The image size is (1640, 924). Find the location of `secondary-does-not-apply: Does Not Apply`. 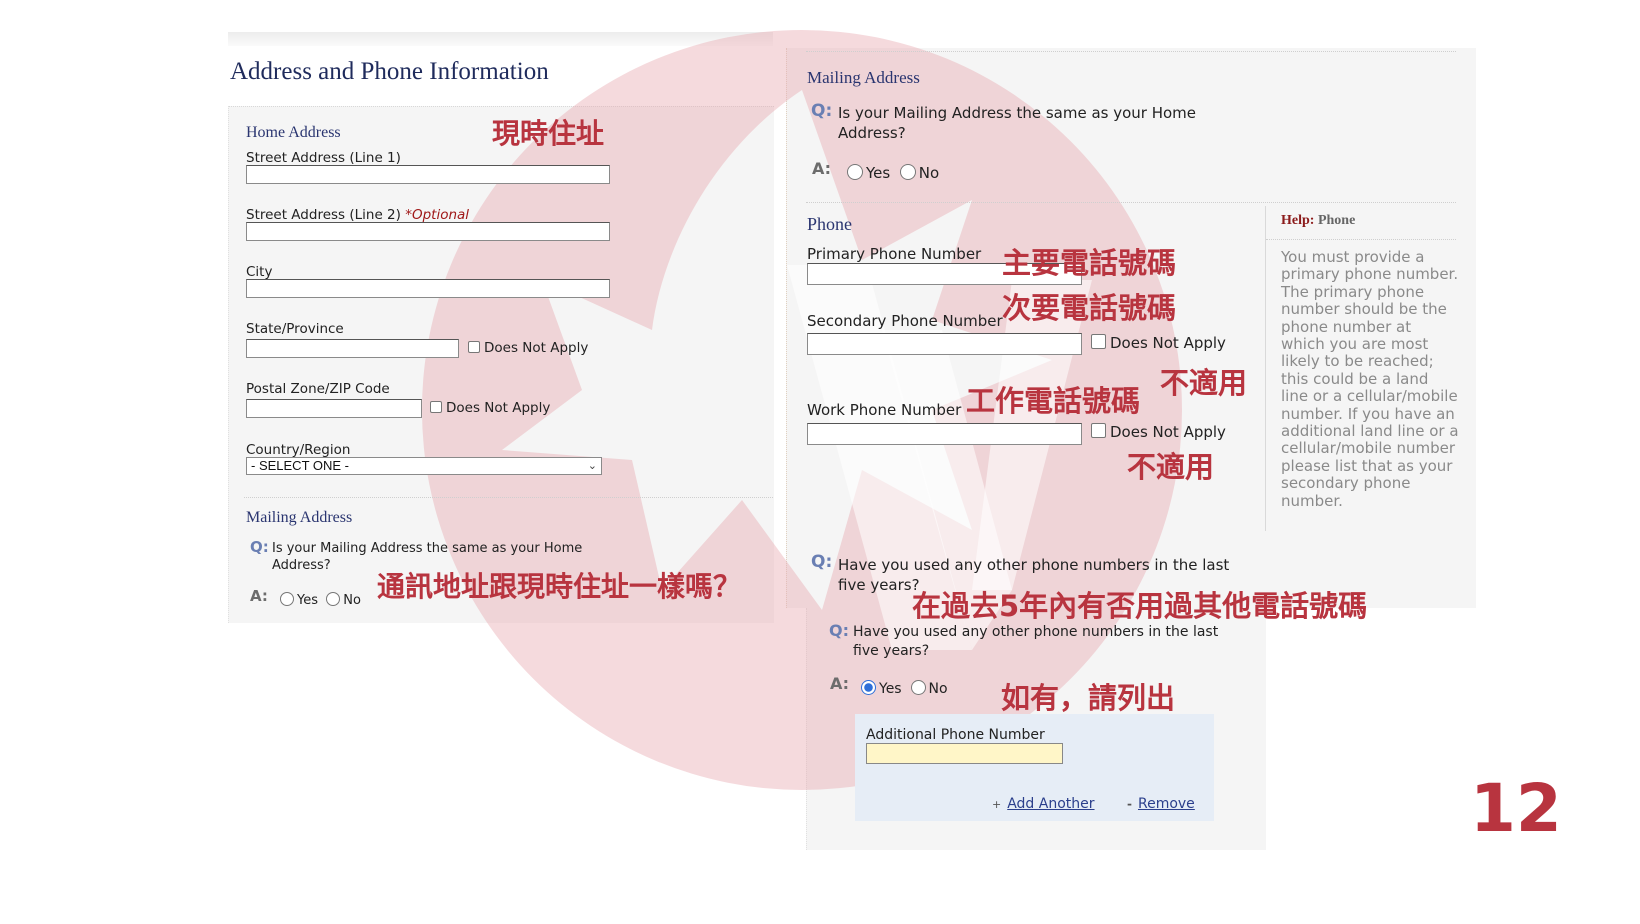

secondary-does-not-apply: Does Not Apply is located at coordinates (1158, 343).